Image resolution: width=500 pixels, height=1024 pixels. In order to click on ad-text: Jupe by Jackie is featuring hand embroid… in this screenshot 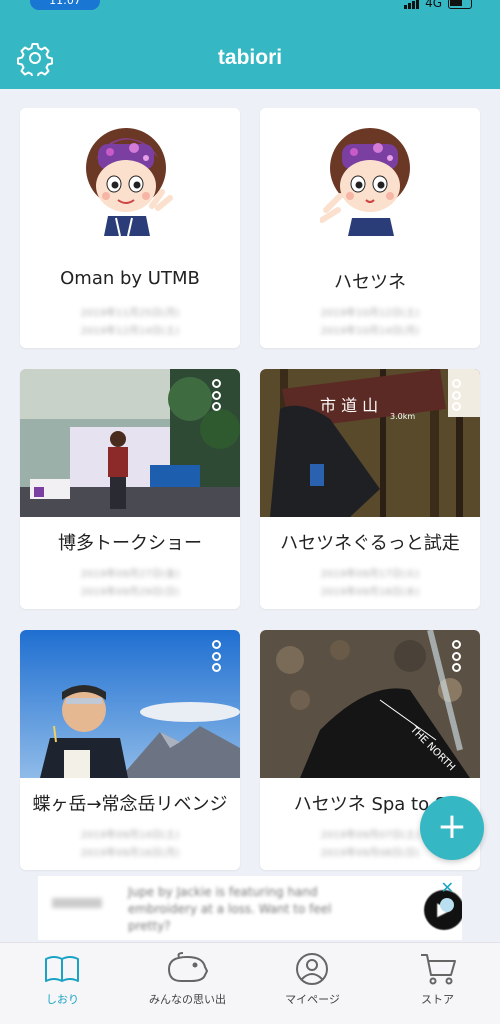, I will do `click(230, 909)`.